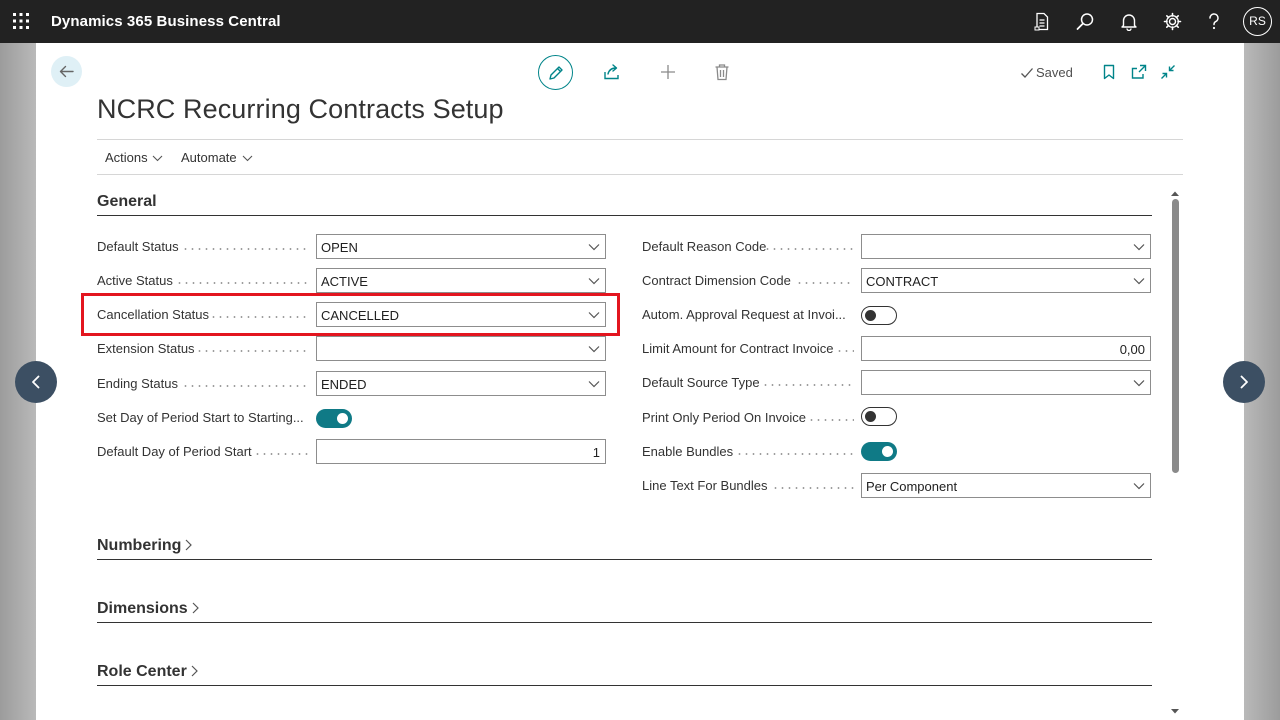 Image resolution: width=1280 pixels, height=720 pixels. What do you see at coordinates (738, 348) in the screenshot?
I see `label-limit-amount-contract-invoice: Limit Amount for Contract Invoice` at bounding box center [738, 348].